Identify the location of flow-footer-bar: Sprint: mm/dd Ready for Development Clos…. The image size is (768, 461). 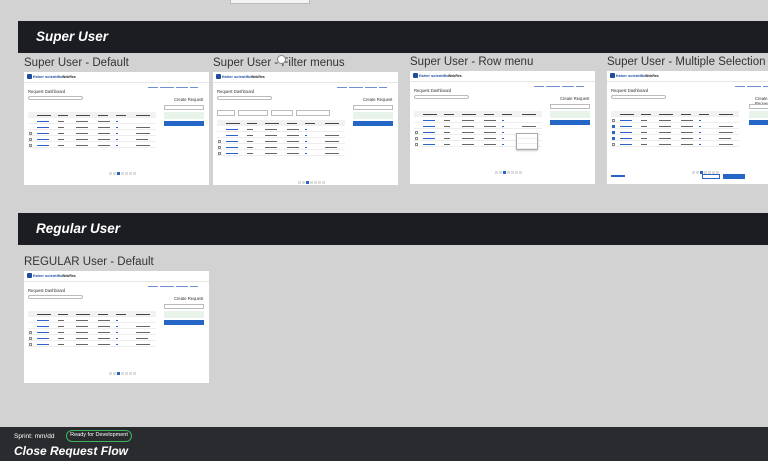
(384, 444).